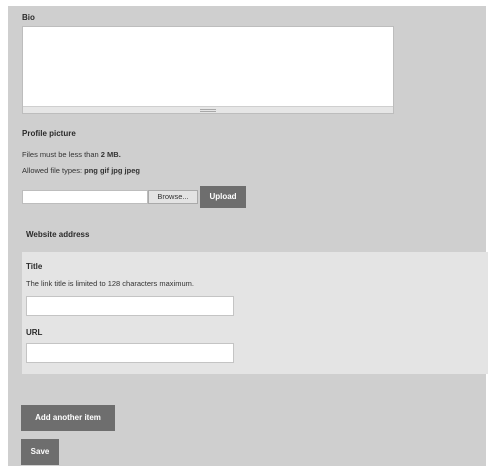  Describe the element at coordinates (208, 70) in the screenshot. I see `bio-textarea` at that location.